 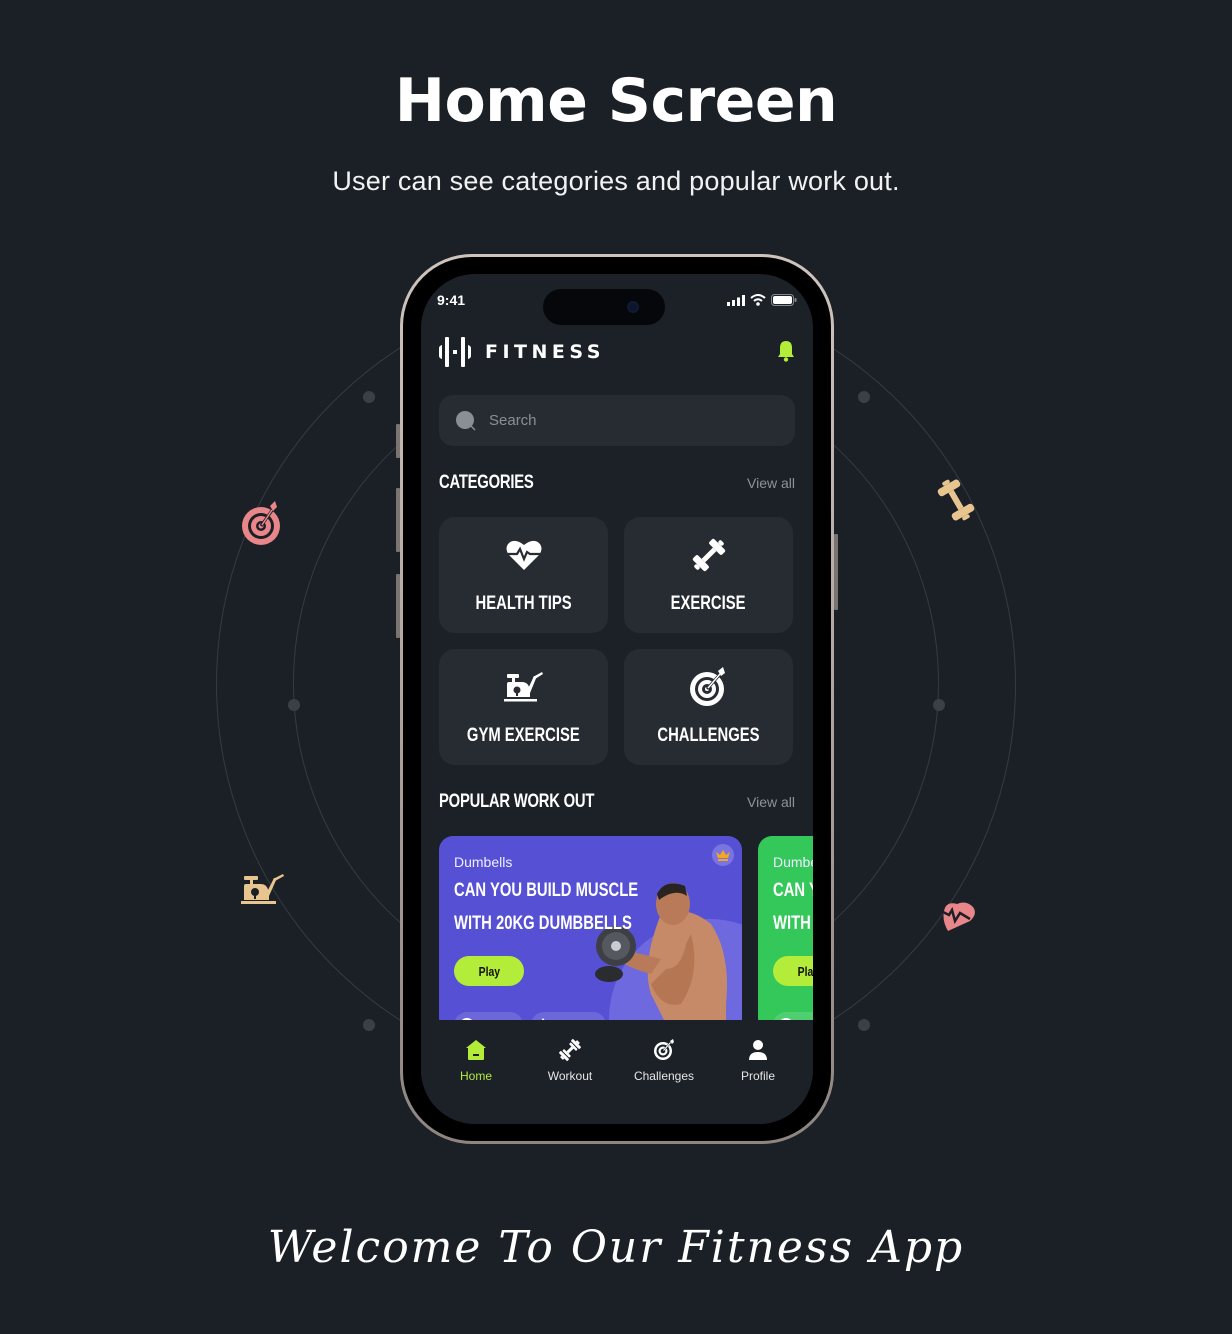 What do you see at coordinates (708, 603) in the screenshot?
I see `category-label: EXERCISE` at bounding box center [708, 603].